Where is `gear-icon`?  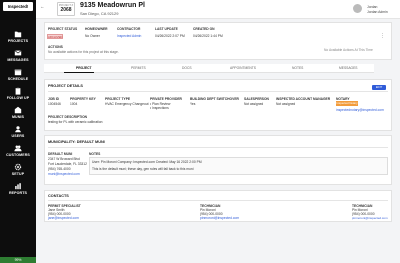 gear-icon is located at coordinates (18, 167).